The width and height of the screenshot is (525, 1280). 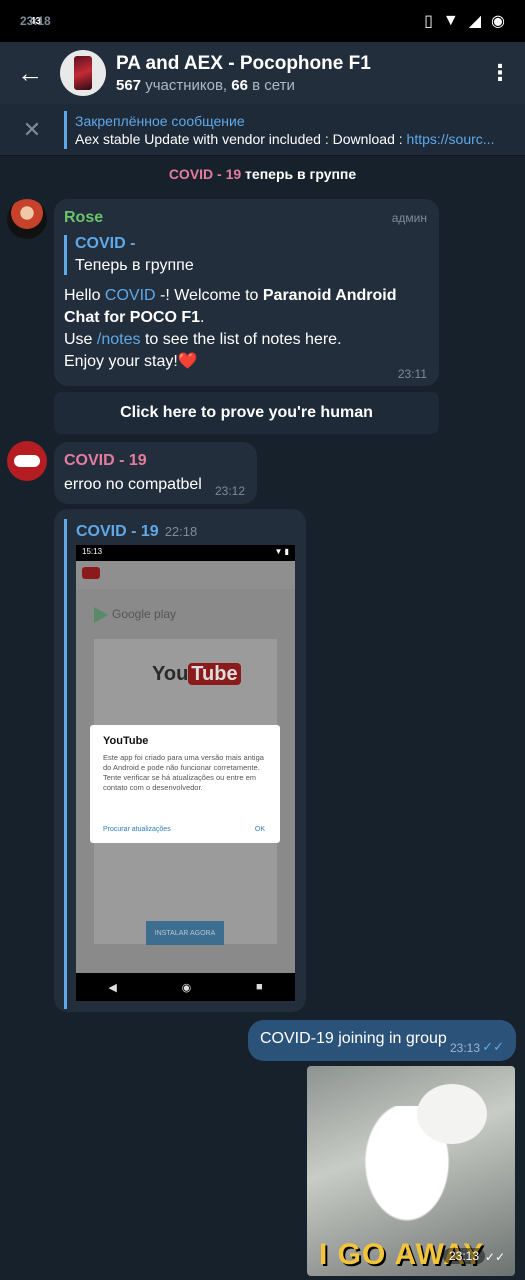 What do you see at coordinates (428, 21) in the screenshot?
I see `vibrate-icon: ▯` at bounding box center [428, 21].